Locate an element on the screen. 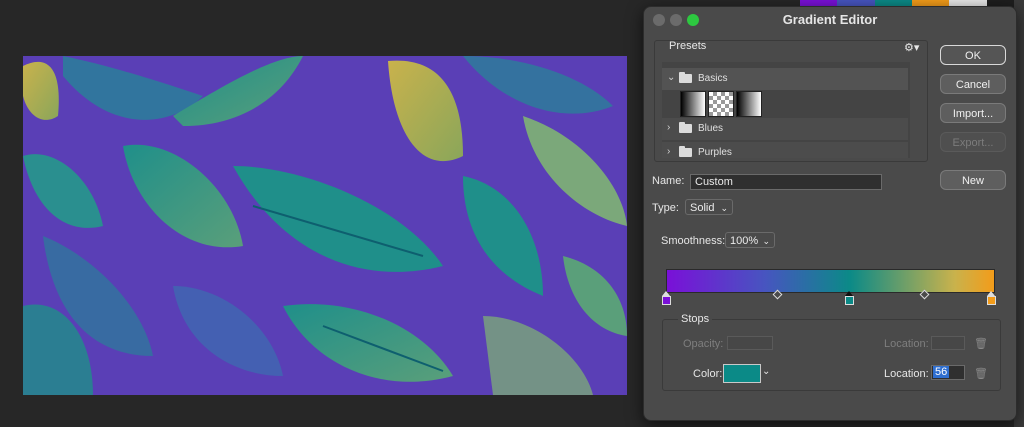 The width and height of the screenshot is (1024, 427). color-label: Color: is located at coordinates (708, 374).